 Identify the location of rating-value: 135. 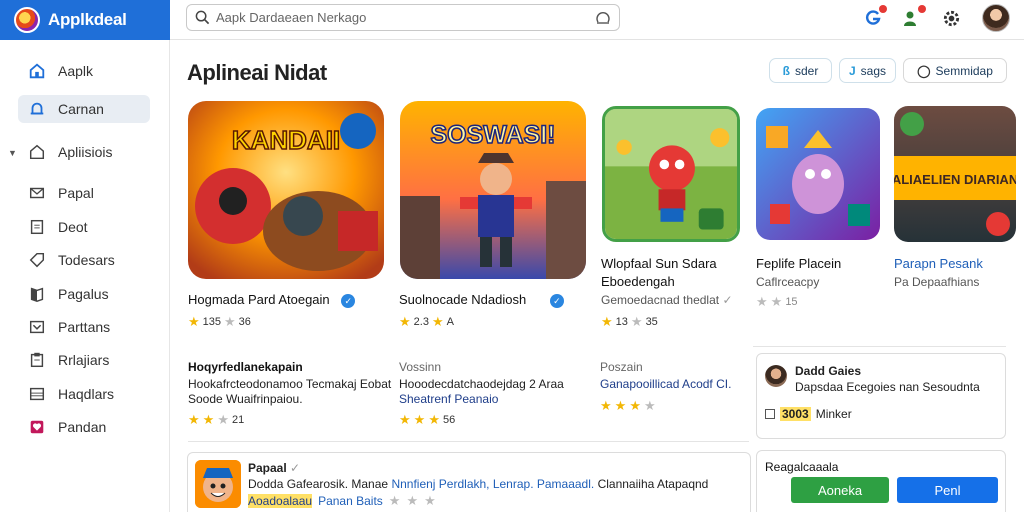
(212, 322).